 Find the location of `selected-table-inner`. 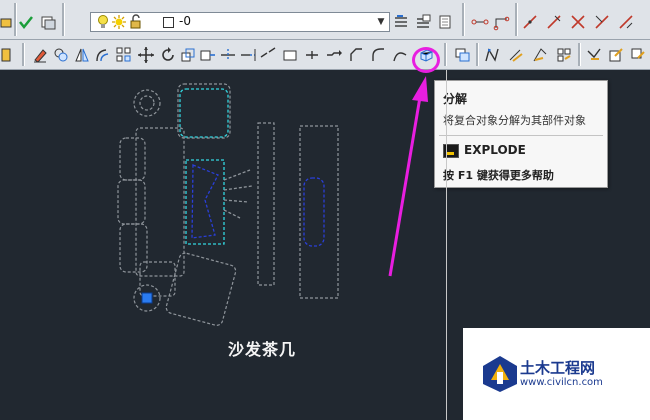

selected-table-inner is located at coordinates (205, 201).